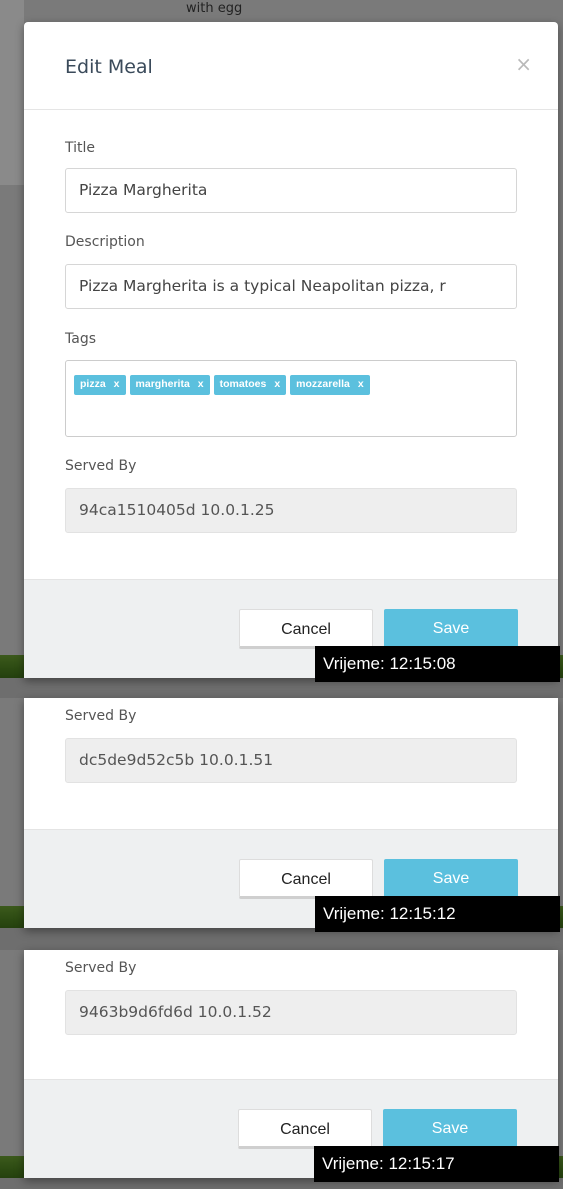 The height and width of the screenshot is (1189, 563). What do you see at coordinates (523, 64) in the screenshot?
I see `close-icon: ×` at bounding box center [523, 64].